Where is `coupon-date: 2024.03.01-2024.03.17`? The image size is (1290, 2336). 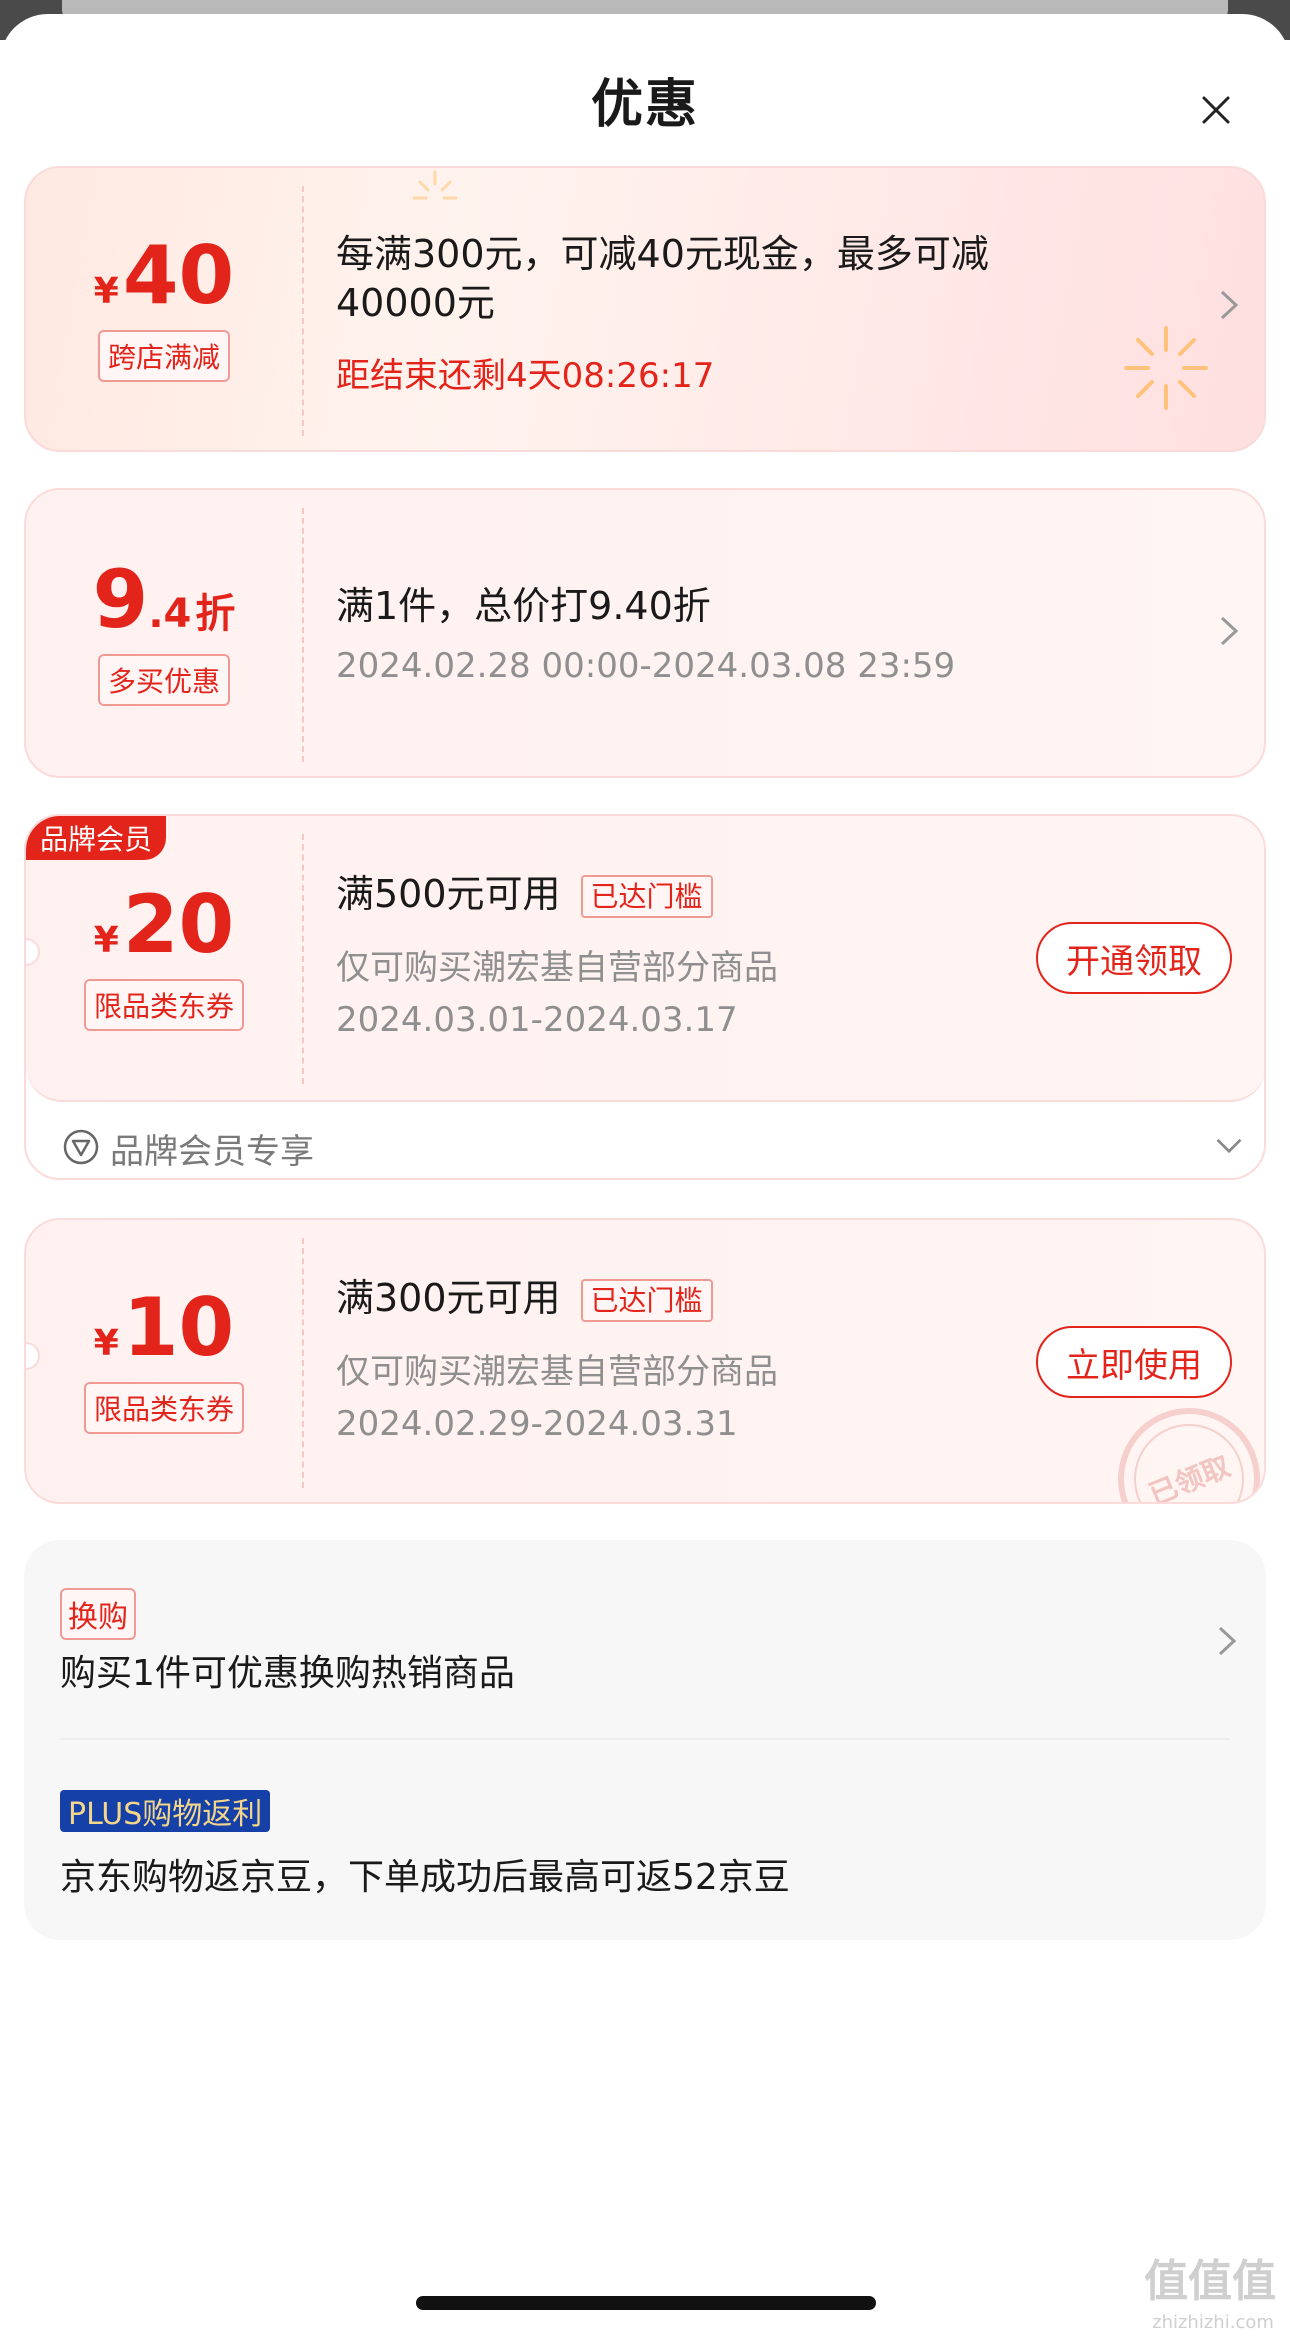
coupon-date: 2024.03.01-2024.03.17 is located at coordinates (537, 1020).